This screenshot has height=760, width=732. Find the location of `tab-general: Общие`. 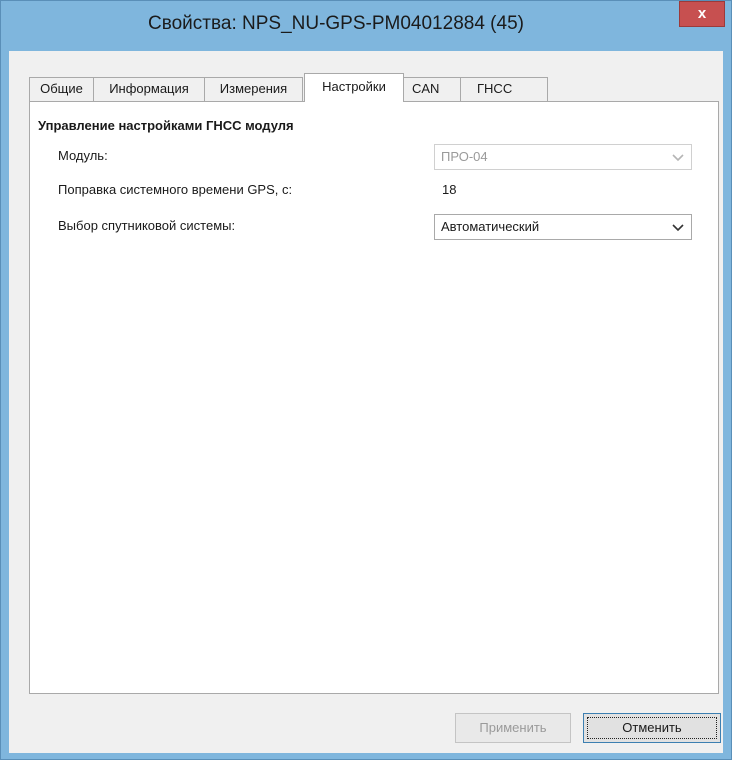

tab-general: Общие is located at coordinates (61, 89).